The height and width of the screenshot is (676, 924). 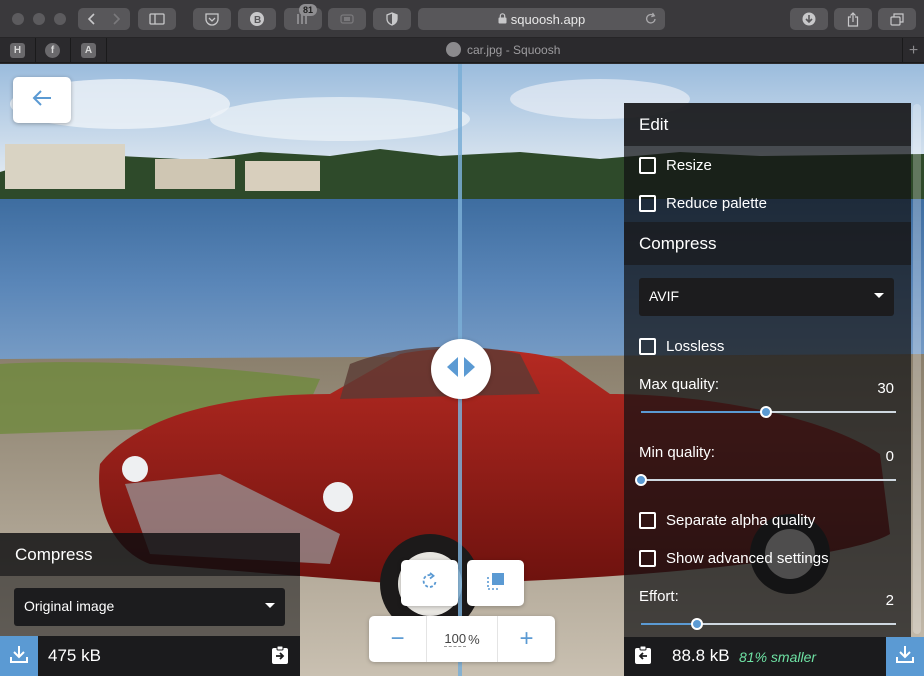 I want to click on history-nav, so click(x=104, y=19).